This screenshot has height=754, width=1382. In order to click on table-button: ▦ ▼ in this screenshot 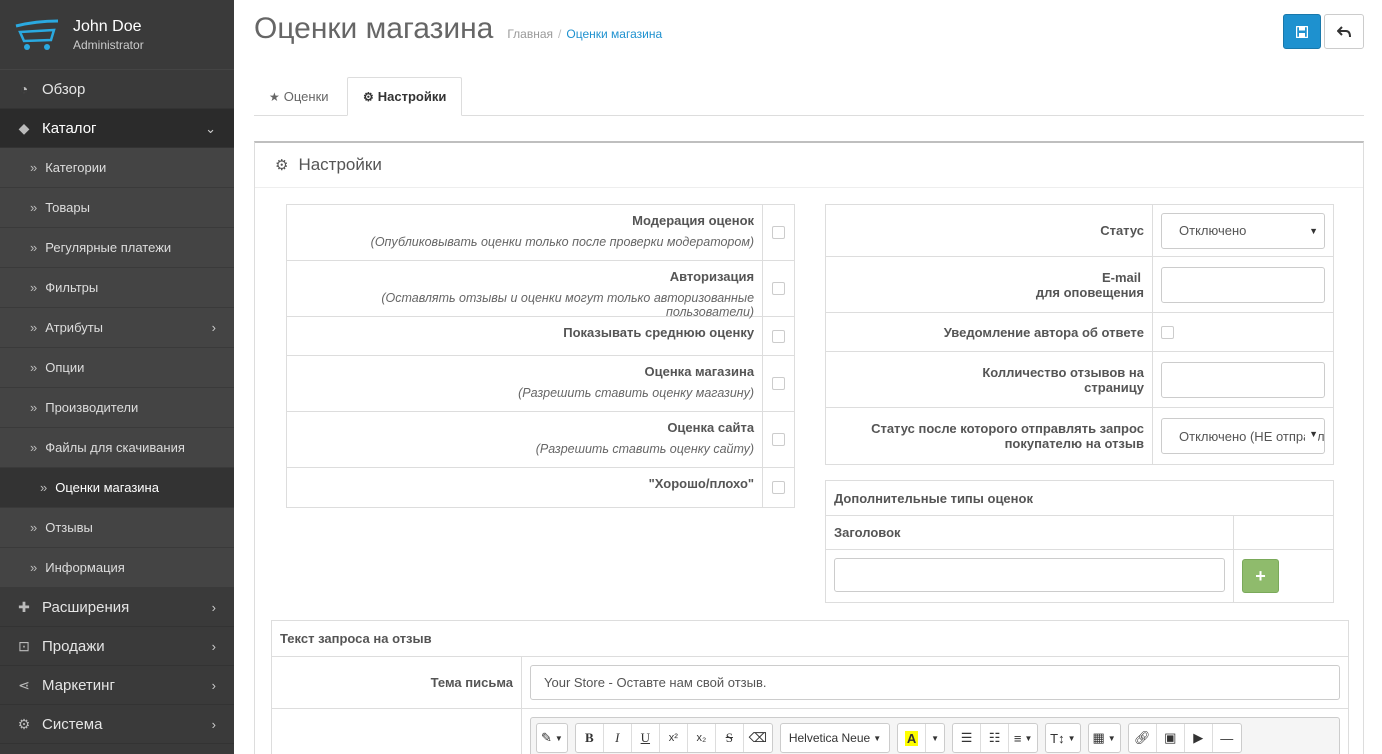, I will do `click(1104, 738)`.